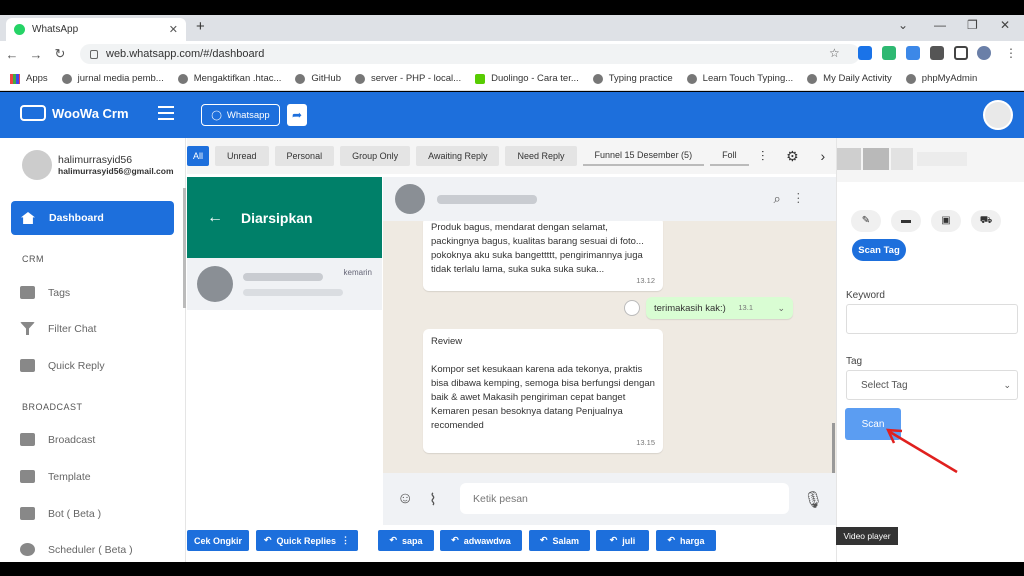  Describe the element at coordinates (57, 439) in the screenshot. I see `sidebar-item-broadcast: Broadcast` at that location.